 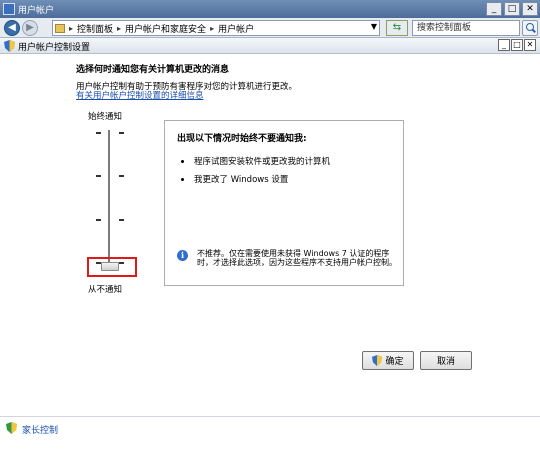 I want to click on close-button: ✕, so click(x=530, y=9).